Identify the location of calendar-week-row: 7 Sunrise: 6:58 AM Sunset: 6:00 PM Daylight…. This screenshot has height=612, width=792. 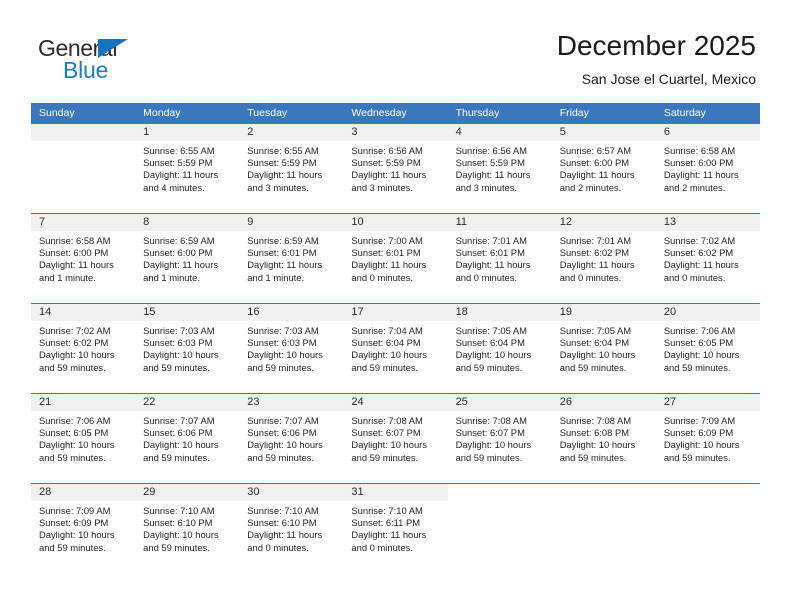
(395, 258).